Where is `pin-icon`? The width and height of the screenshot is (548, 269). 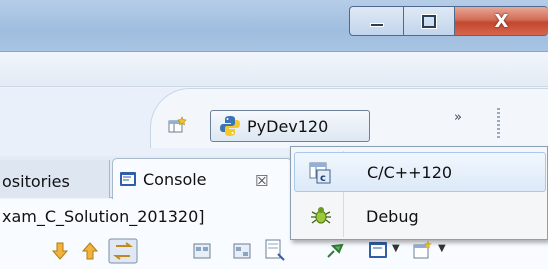
pin-icon is located at coordinates (335, 250).